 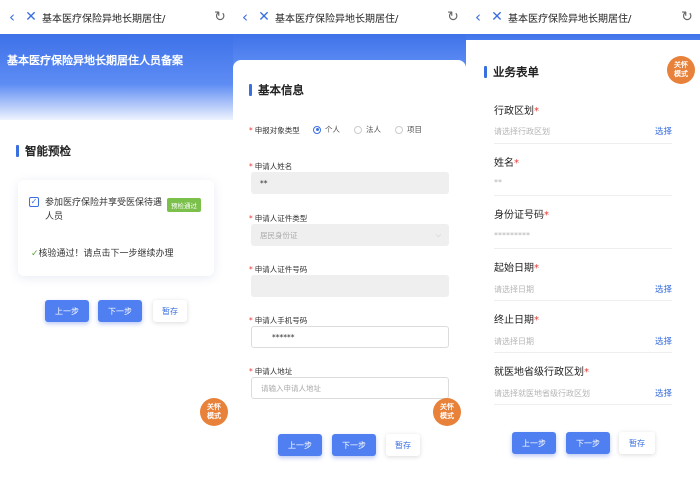 What do you see at coordinates (663, 289) in the screenshot?
I see `start-date-select-button: 选择` at bounding box center [663, 289].